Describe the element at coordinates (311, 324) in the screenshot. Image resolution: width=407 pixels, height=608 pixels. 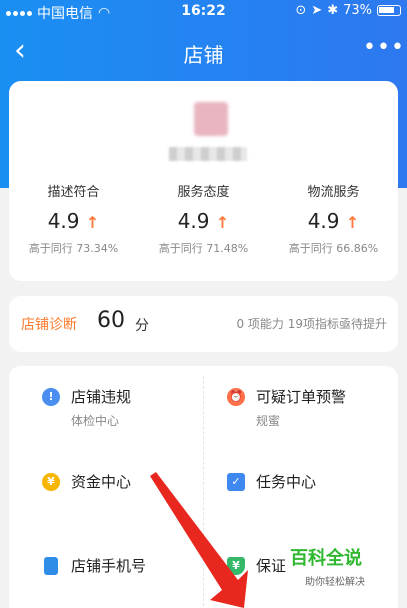
I see `diagnosis-description: 0 项能力 19项指标亟待提升` at that location.